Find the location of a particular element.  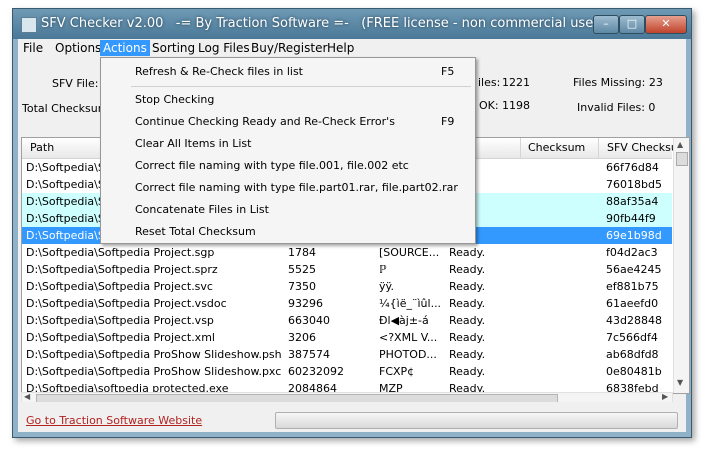

column-checksum: Checksum is located at coordinates (556, 147).